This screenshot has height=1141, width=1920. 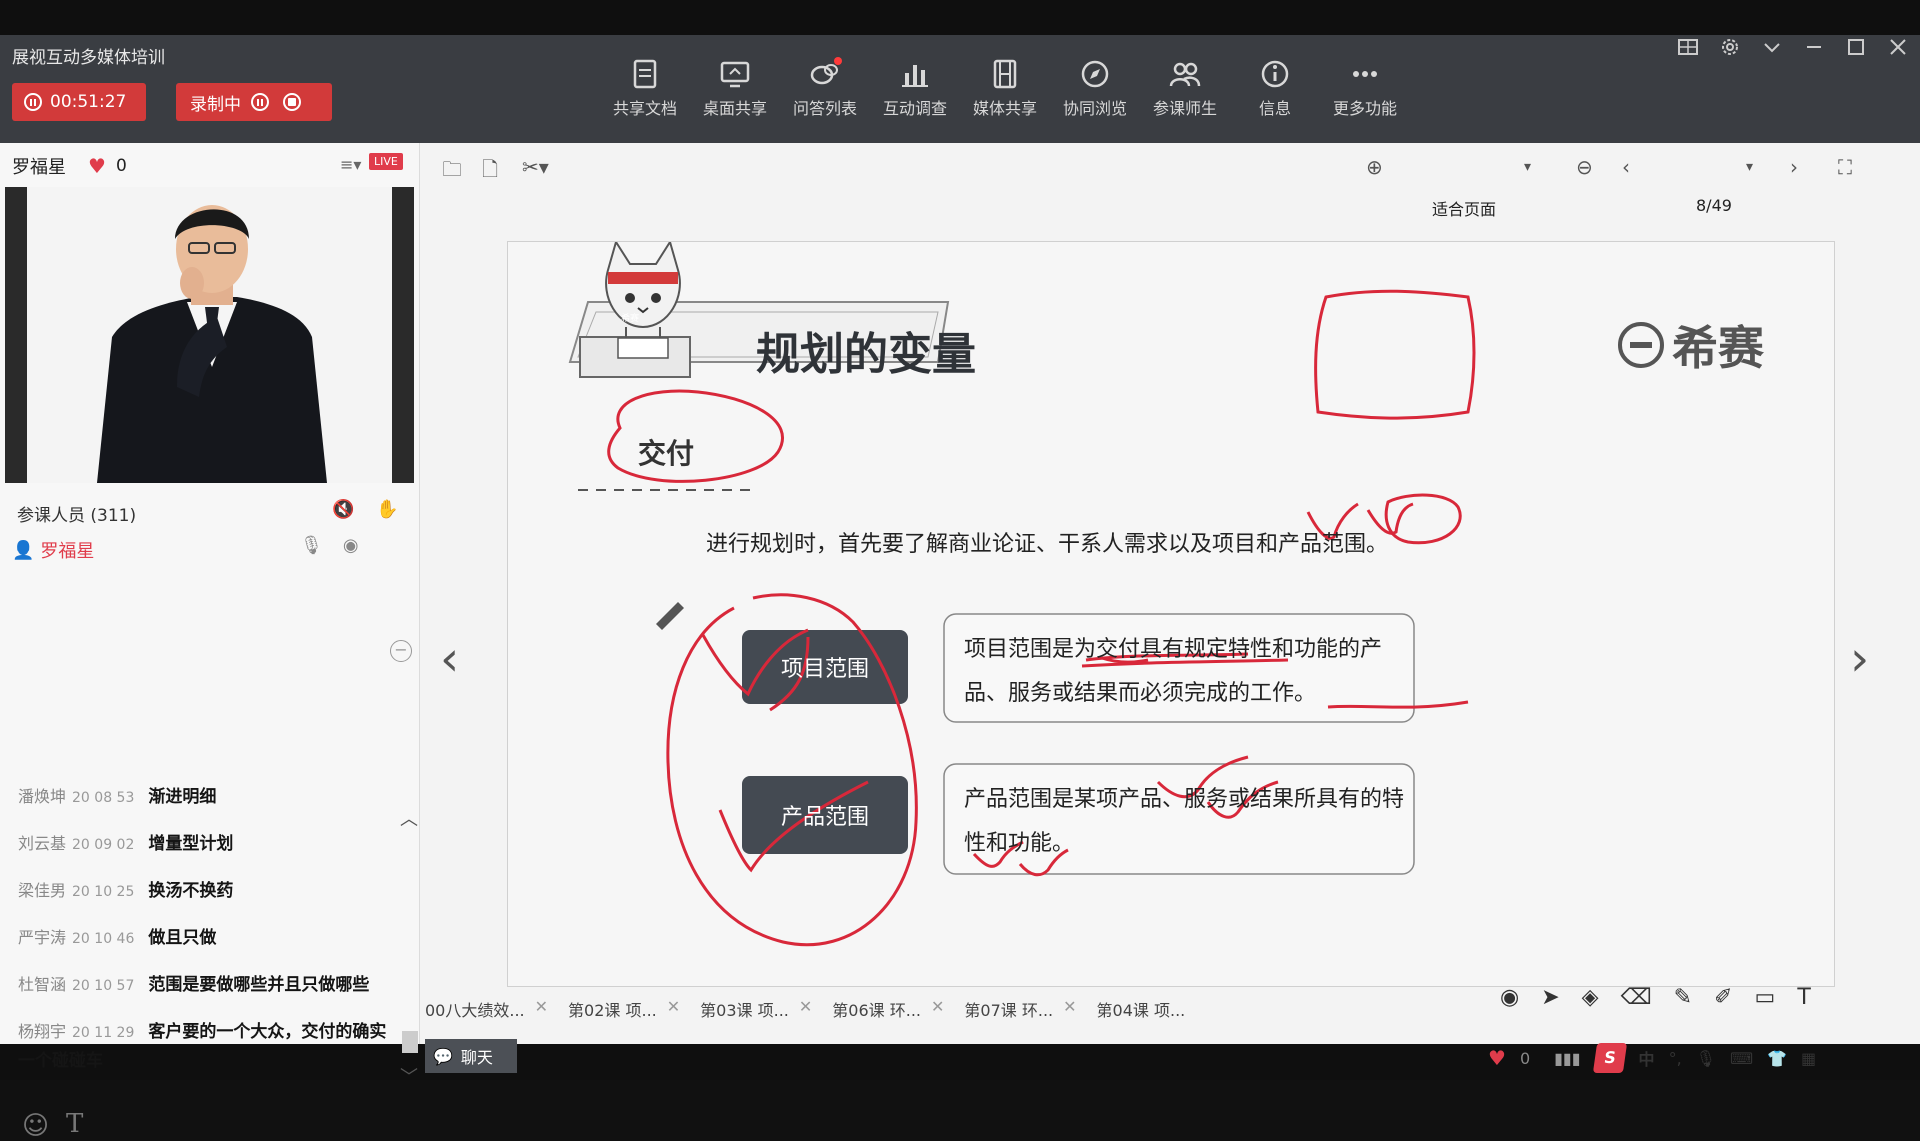 What do you see at coordinates (1464, 208) in the screenshot?
I see `zoom-mode-select: 适合页面` at bounding box center [1464, 208].